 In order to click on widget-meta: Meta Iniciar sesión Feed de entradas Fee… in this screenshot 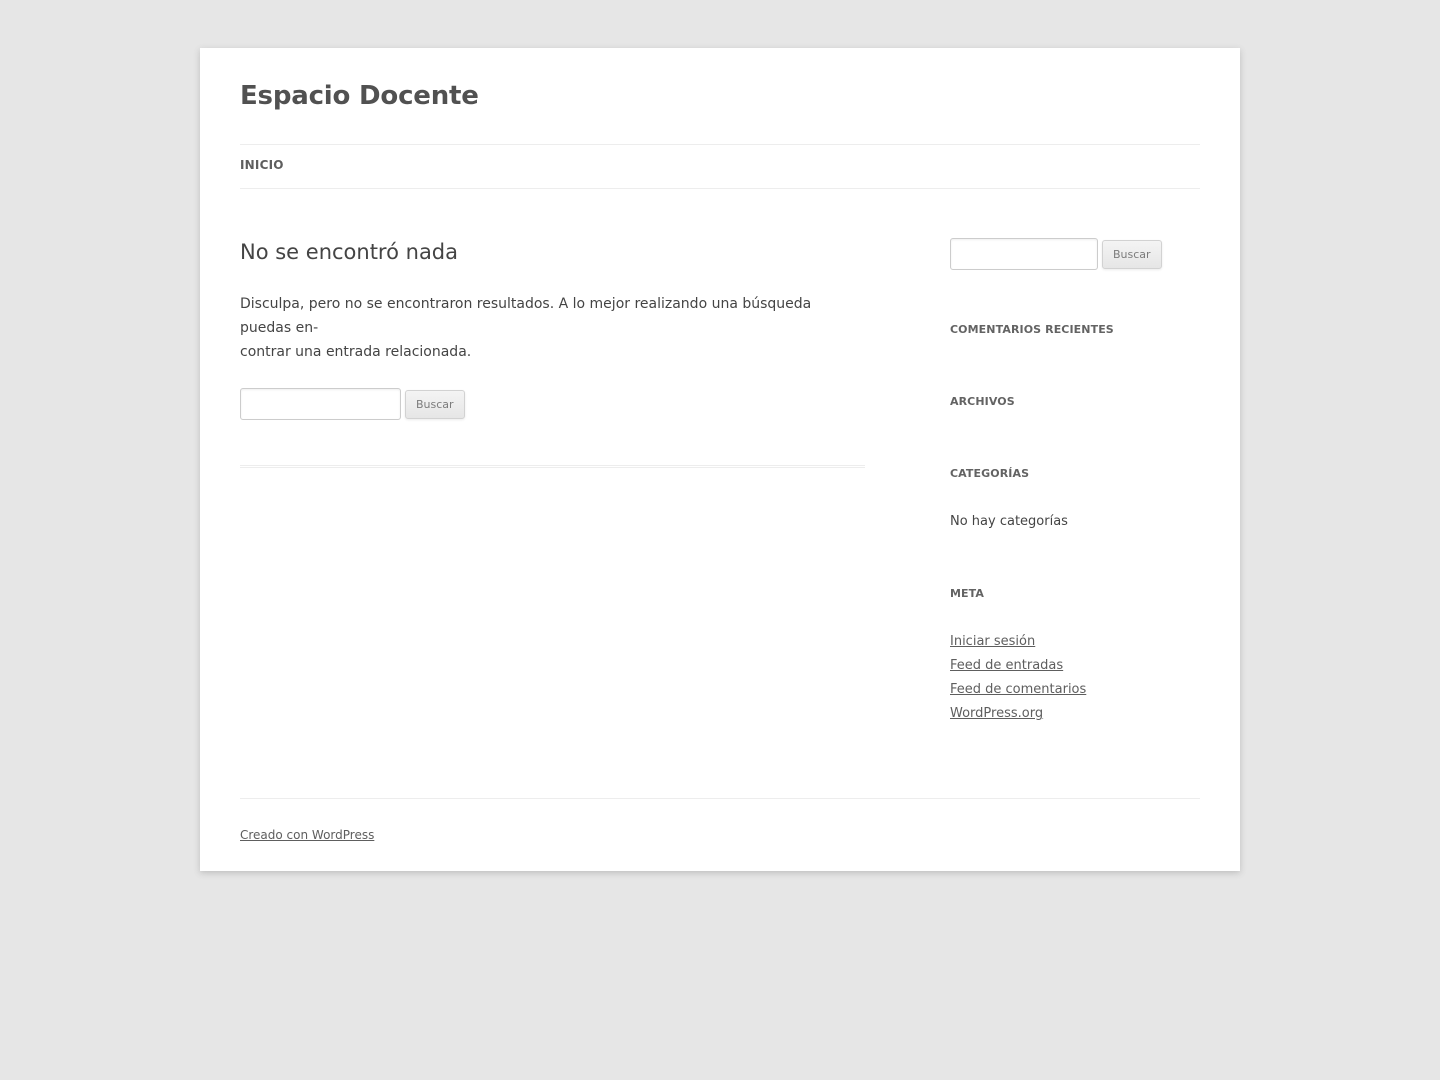, I will do `click(1075, 654)`.